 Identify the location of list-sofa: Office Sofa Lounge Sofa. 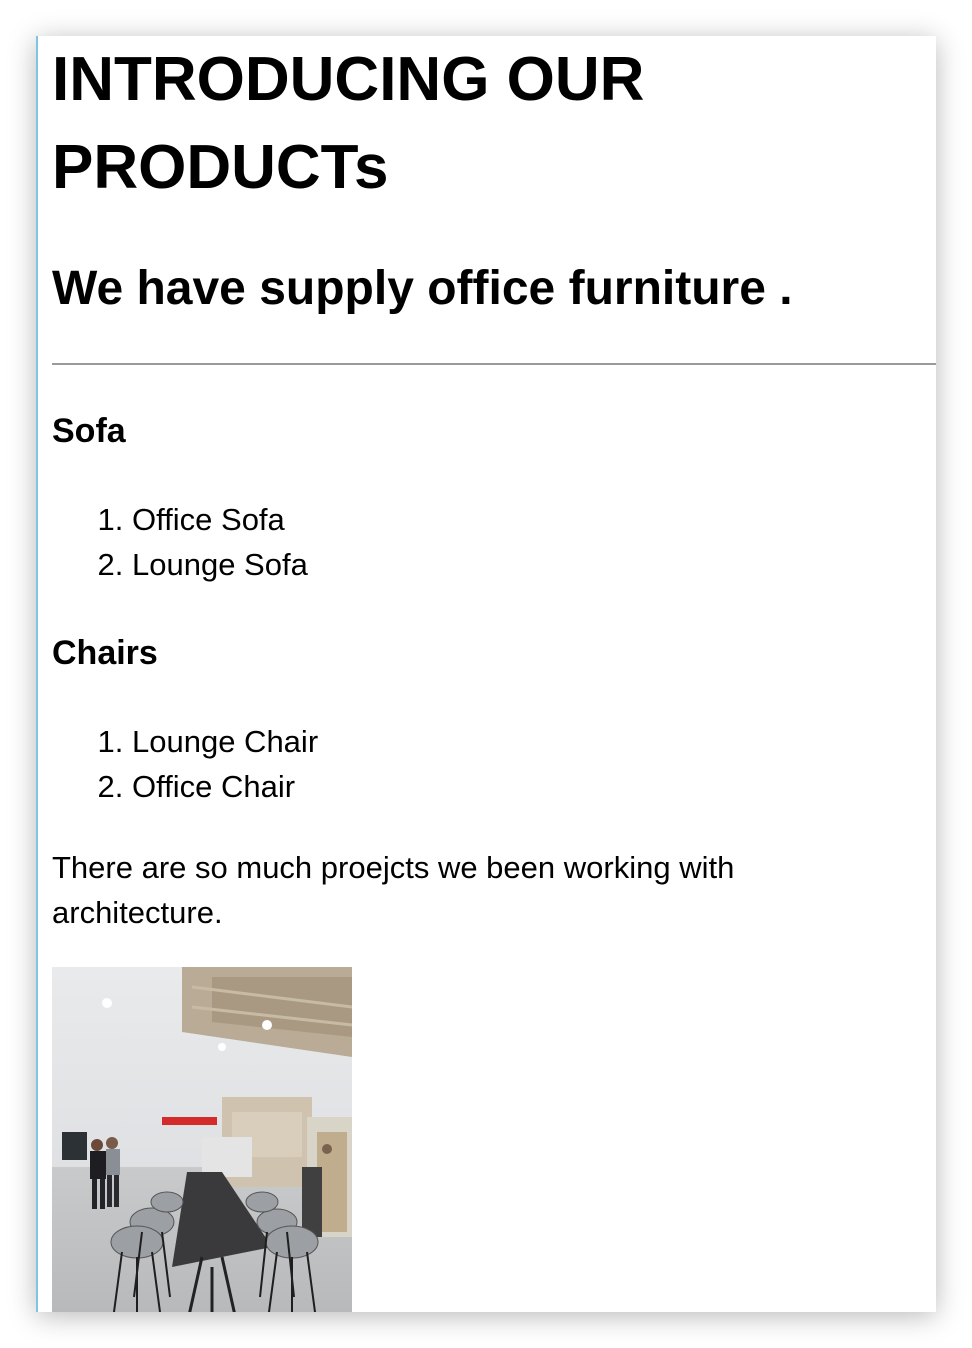
(494, 542).